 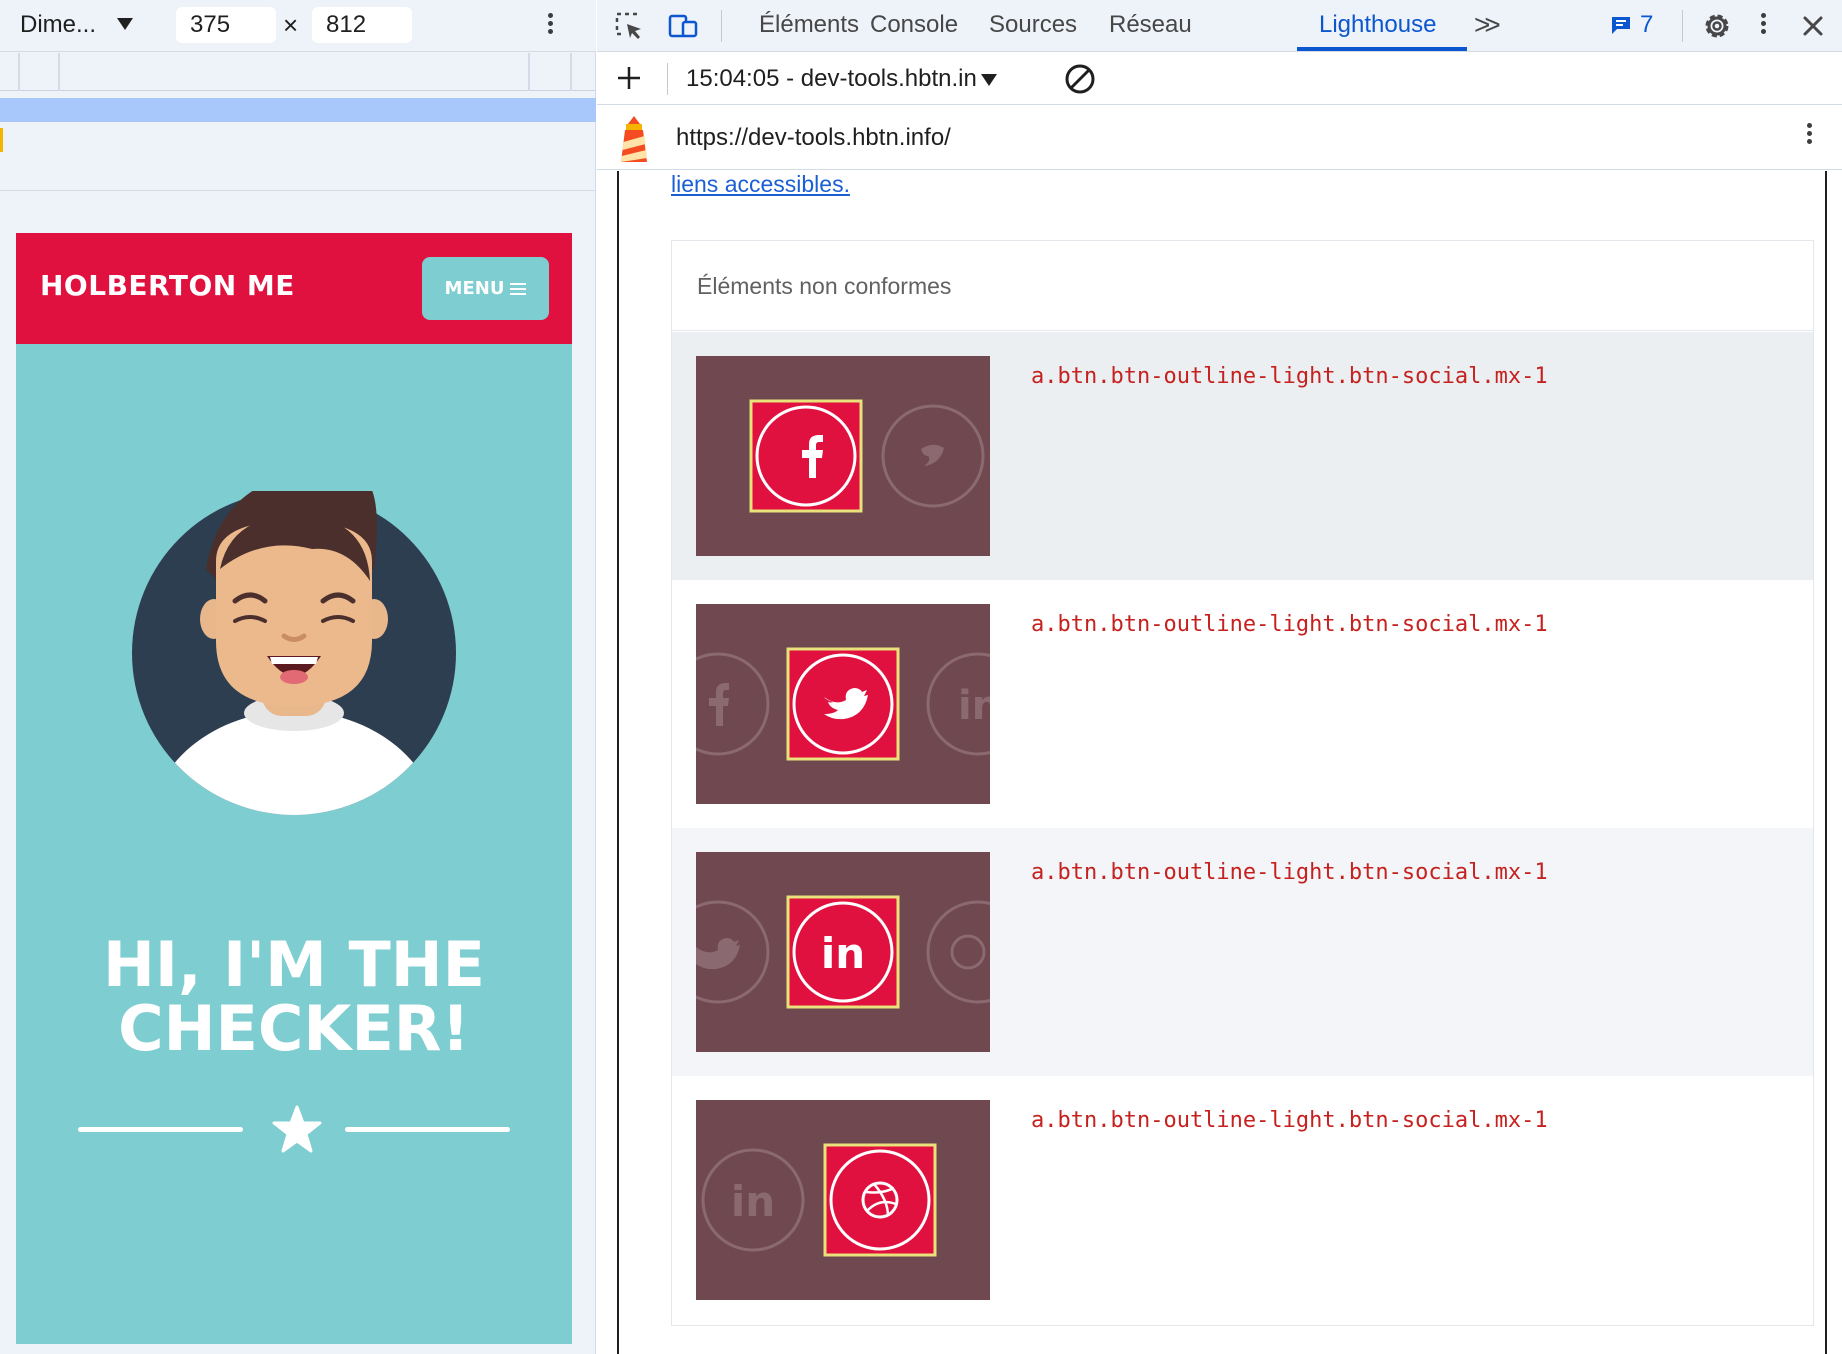 I want to click on hamburger-icon, so click(x=518, y=289).